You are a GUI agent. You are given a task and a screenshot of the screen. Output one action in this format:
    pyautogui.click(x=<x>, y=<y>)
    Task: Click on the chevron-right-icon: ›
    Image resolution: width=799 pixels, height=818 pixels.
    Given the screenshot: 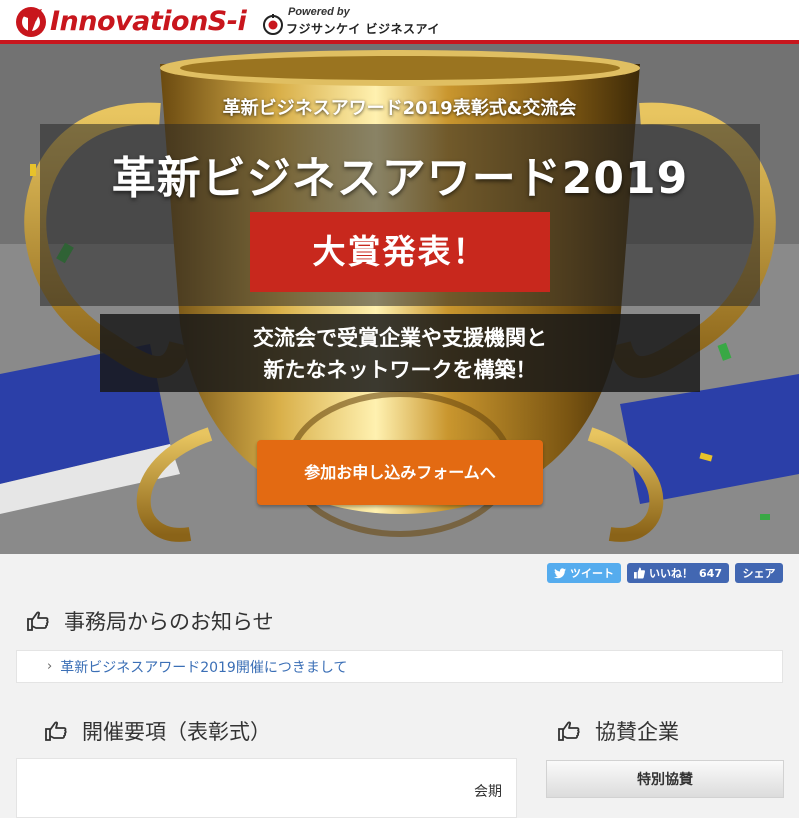 What is the action you would take?
    pyautogui.click(x=50, y=666)
    